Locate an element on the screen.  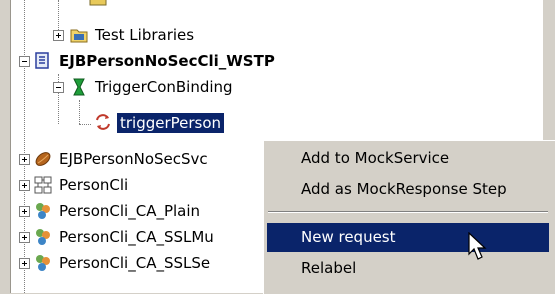
tree-item-triggerperson: triggerPerson is located at coordinates (277, 123).